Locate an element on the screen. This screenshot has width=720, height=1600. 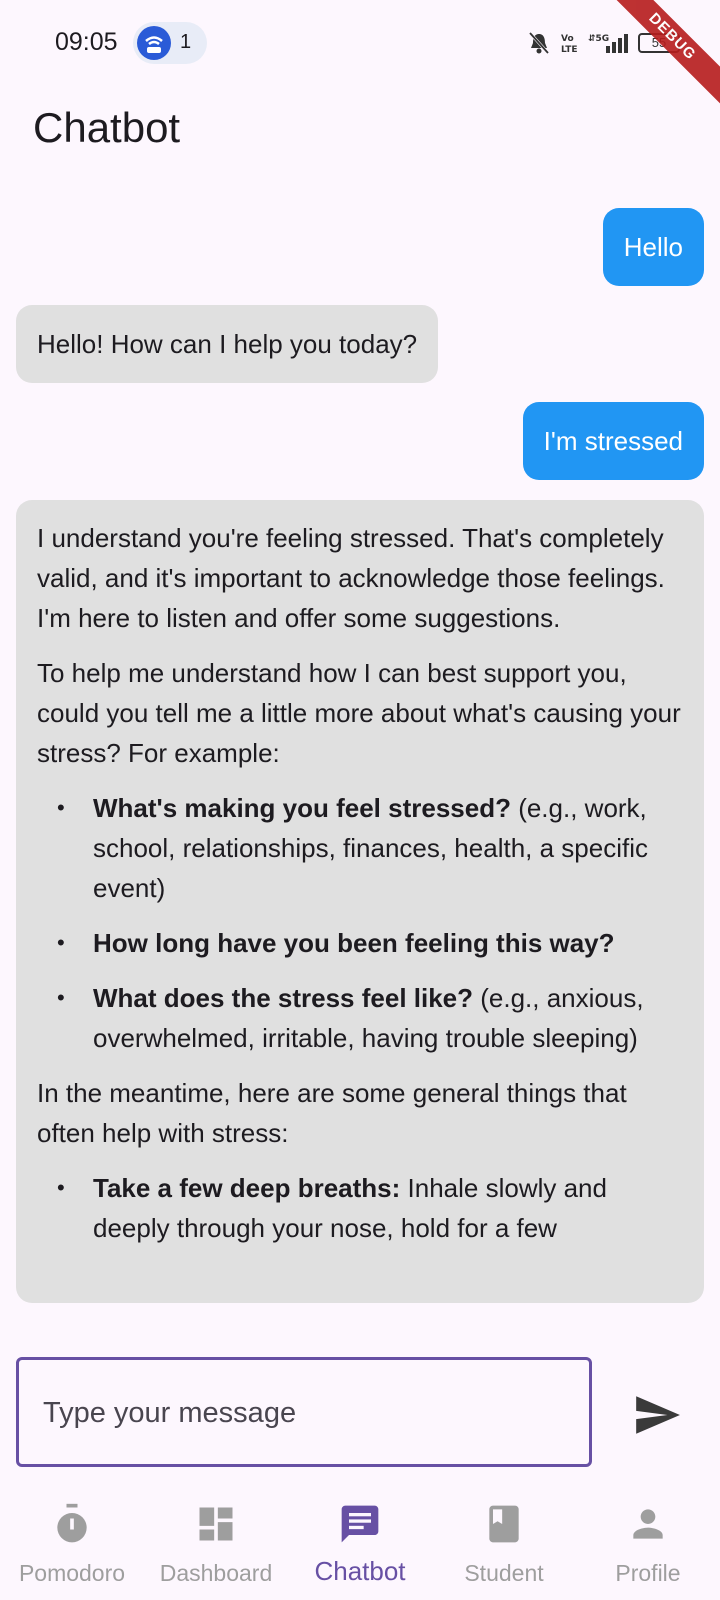
send-icon is located at coordinates (658, 1415).